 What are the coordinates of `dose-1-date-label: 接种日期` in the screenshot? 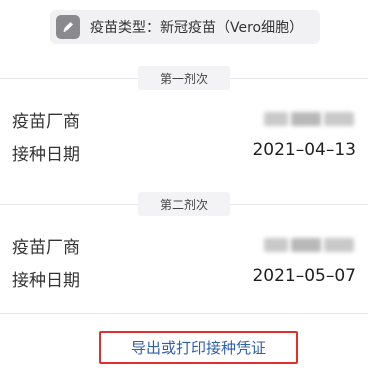 It's located at (46, 155).